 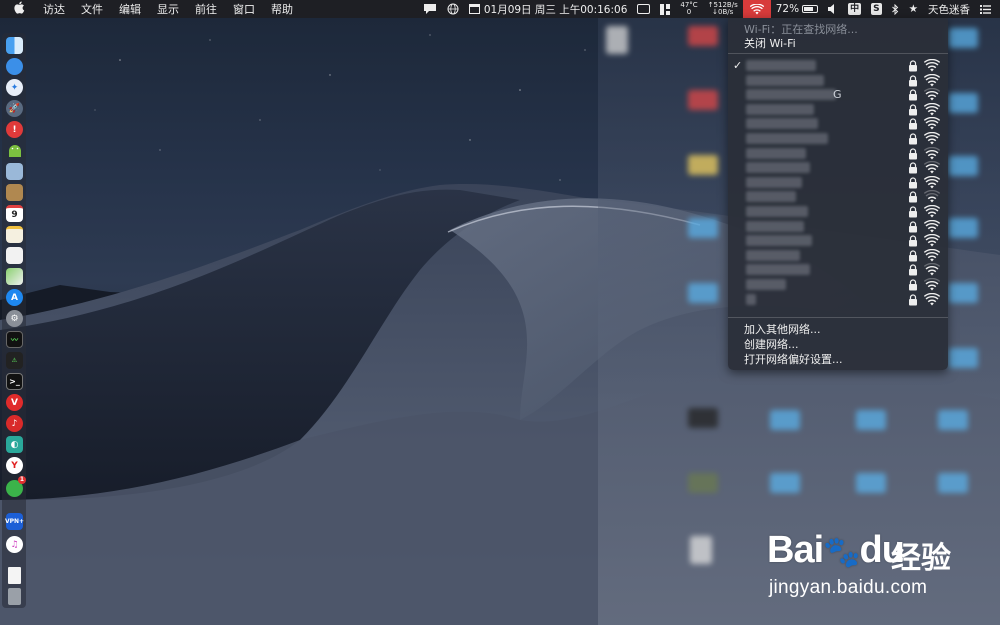 What do you see at coordinates (780, 109) in the screenshot?
I see `network-name-redacted` at bounding box center [780, 109].